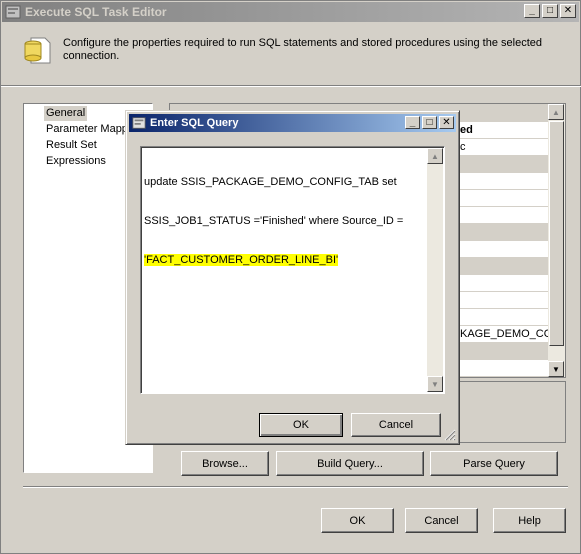  I want to click on cancel-button: Cancel, so click(441, 520).